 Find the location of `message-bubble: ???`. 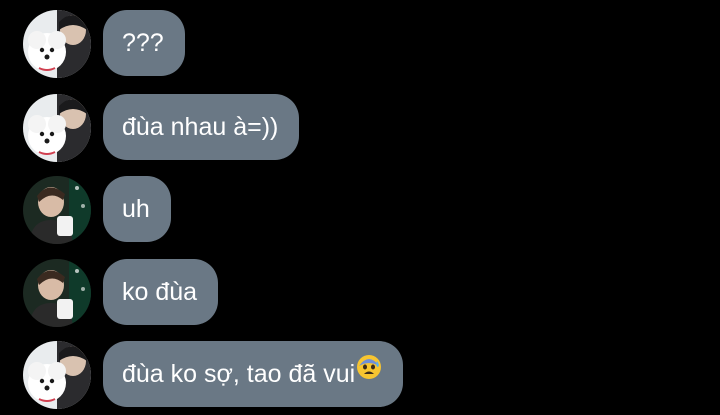

message-bubble: ??? is located at coordinates (144, 43).